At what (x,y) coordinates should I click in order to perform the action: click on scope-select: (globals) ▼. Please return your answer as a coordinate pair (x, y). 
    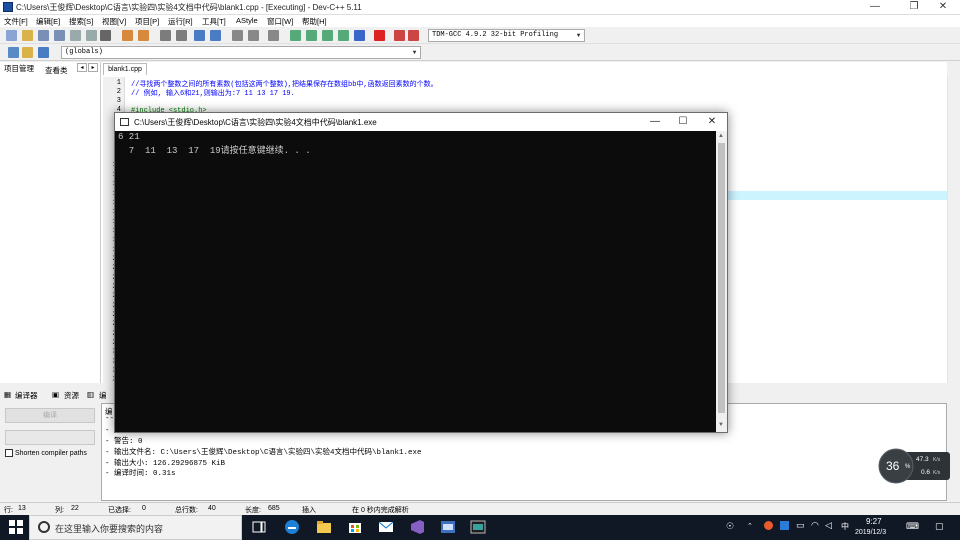
    Looking at the image, I should click on (241, 52).